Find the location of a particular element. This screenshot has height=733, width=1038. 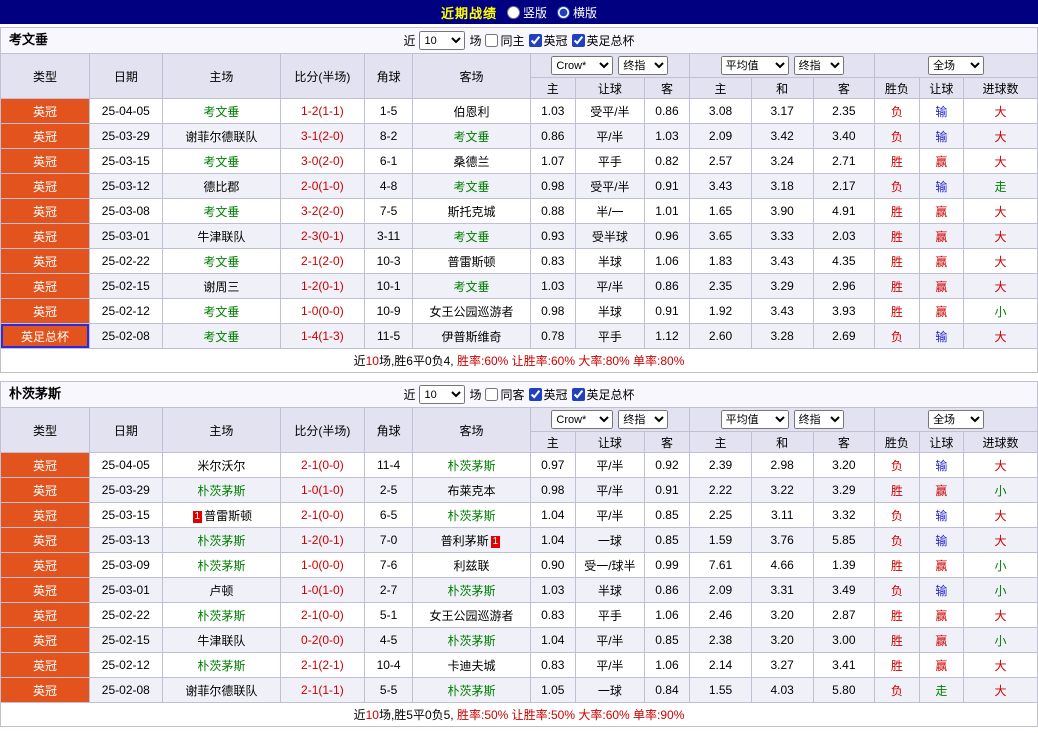

header-row-groups: 类型 日期 主场 比分(半场) 角球 客场 Crow* 终指 平均值 终指 全场 is located at coordinates (519, 430).